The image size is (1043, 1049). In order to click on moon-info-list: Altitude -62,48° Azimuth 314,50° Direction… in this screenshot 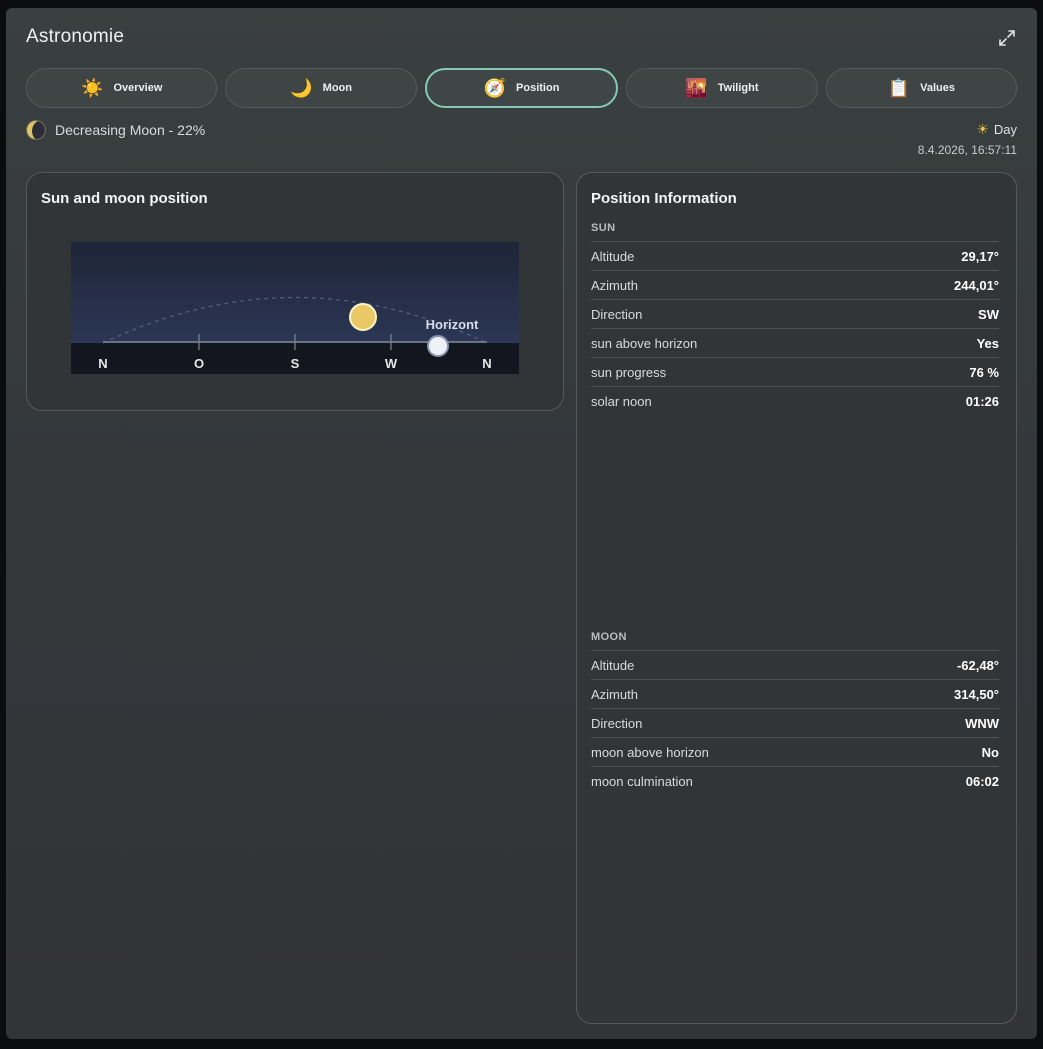, I will do `click(795, 722)`.